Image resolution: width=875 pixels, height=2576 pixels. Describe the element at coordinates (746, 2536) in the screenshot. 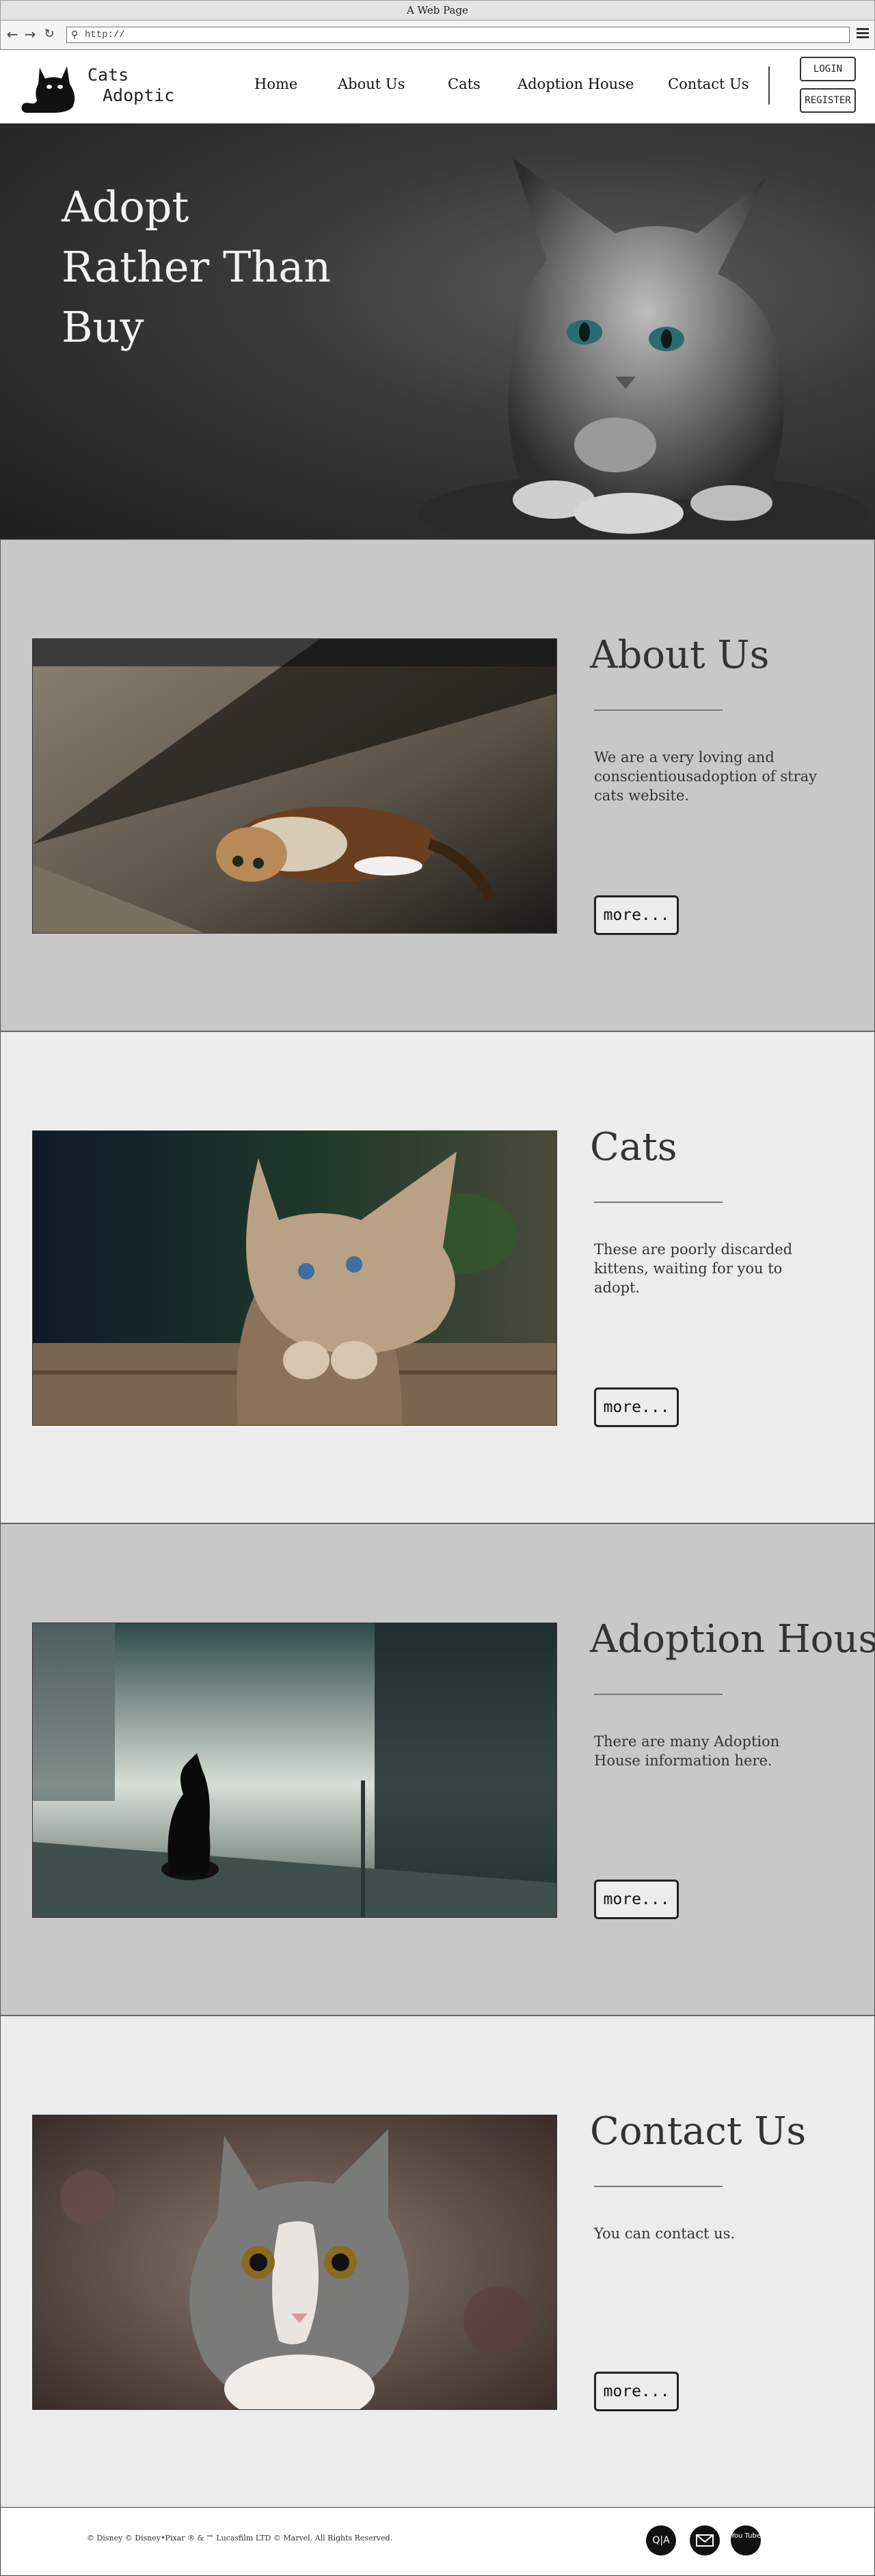

I see `youtube-icon-label: You Tube` at that location.